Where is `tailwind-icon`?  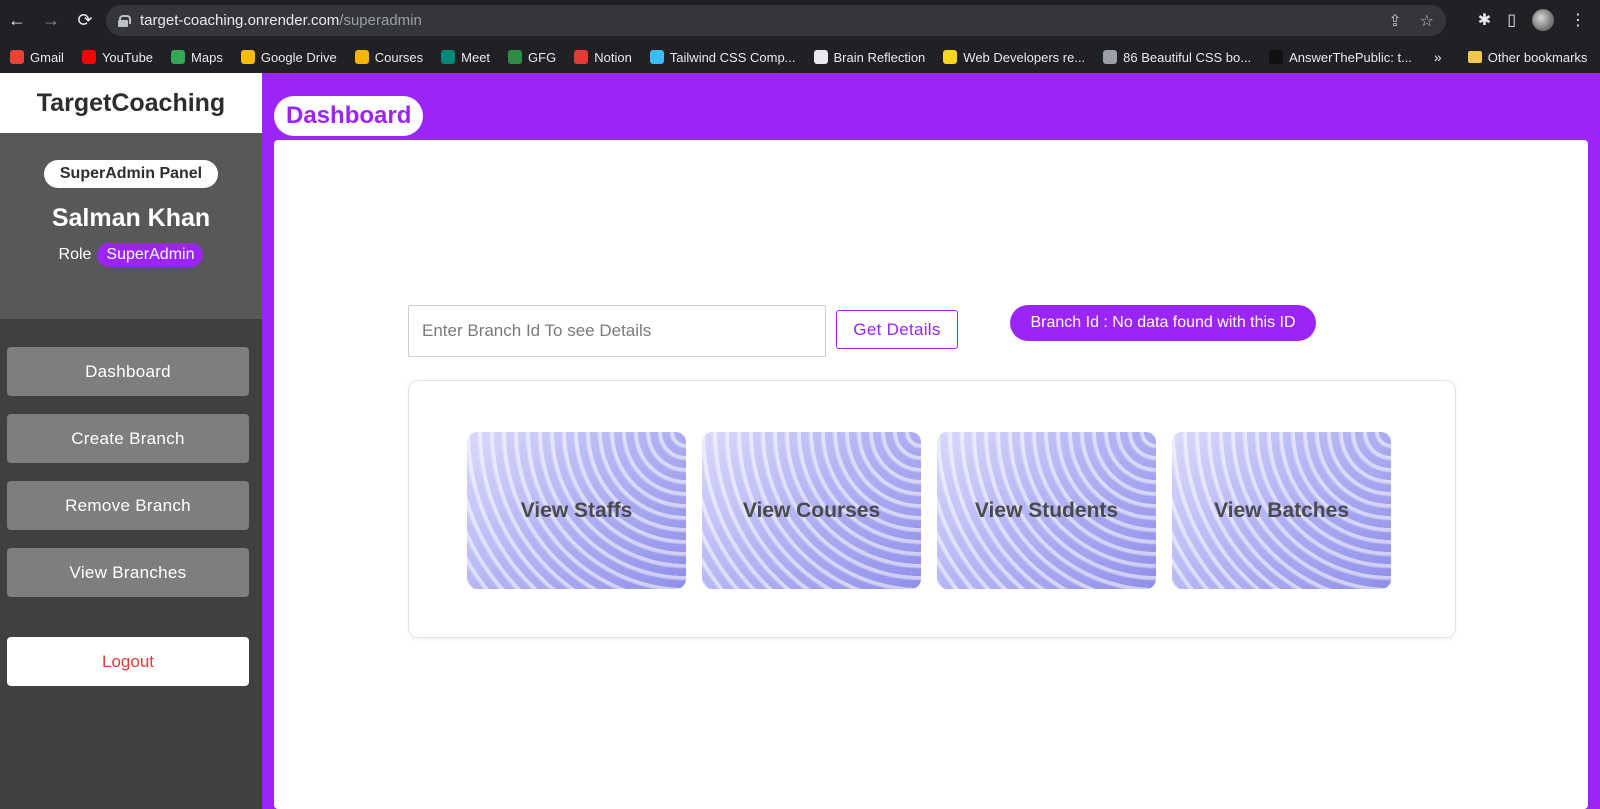 tailwind-icon is located at coordinates (656, 57).